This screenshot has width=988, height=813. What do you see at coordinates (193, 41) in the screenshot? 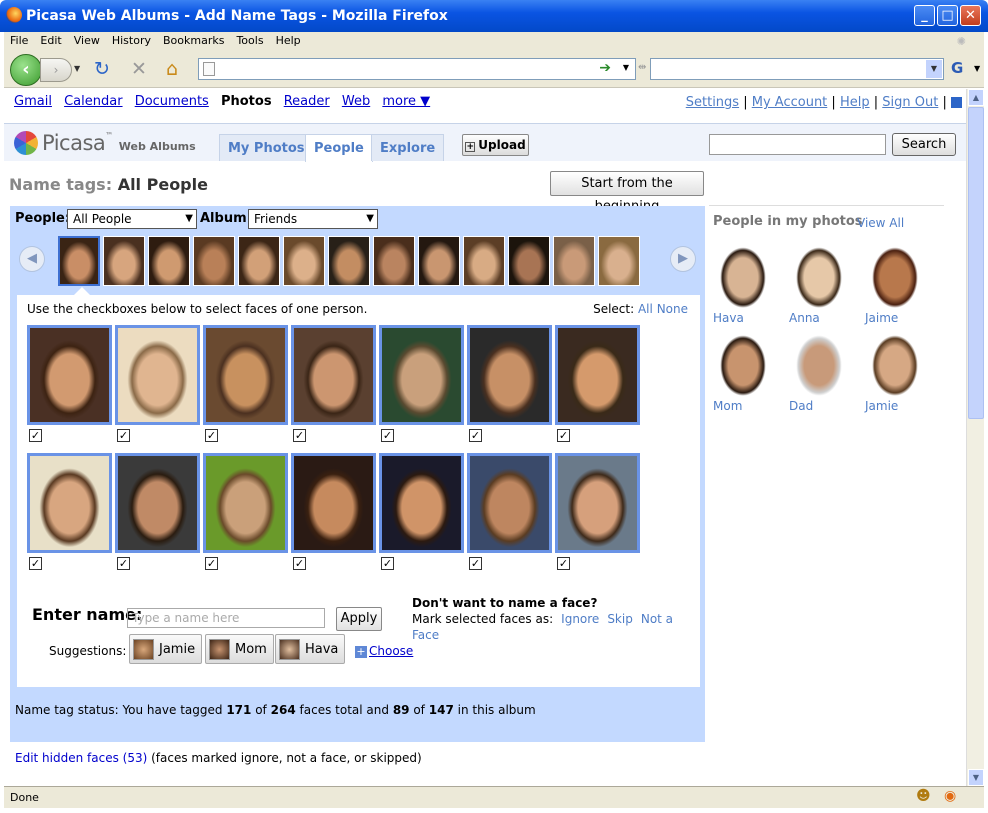
I see `menu-bookmarks: Bookmarks` at bounding box center [193, 41].